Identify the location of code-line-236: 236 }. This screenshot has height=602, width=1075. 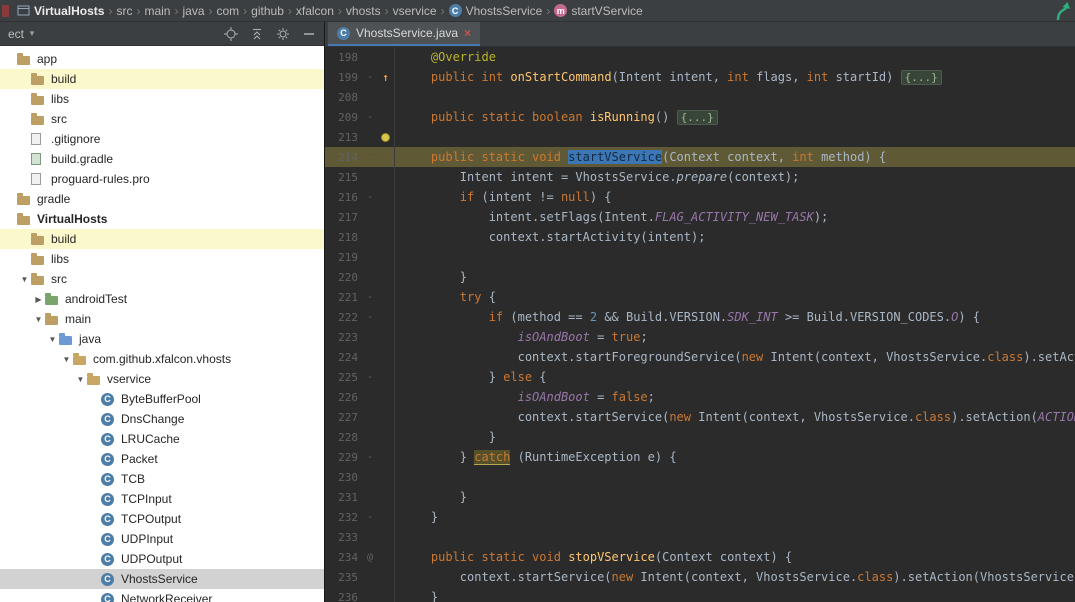
(700, 594).